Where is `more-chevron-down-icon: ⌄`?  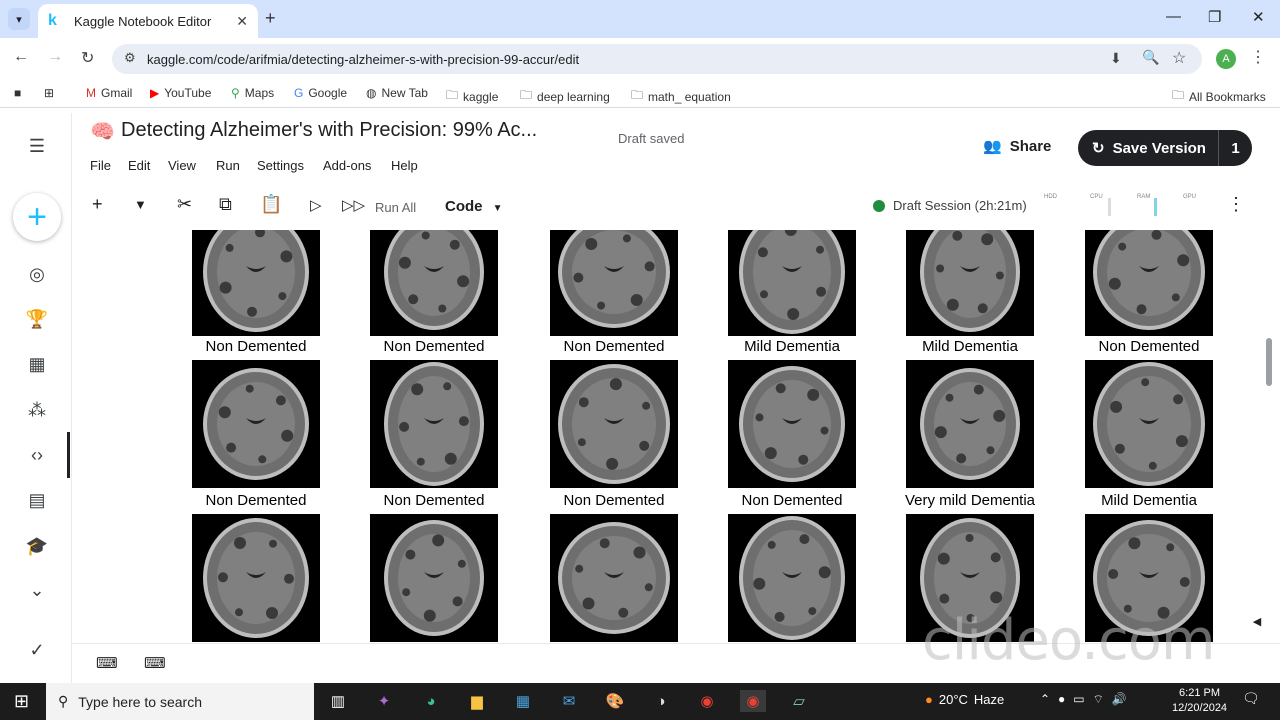 more-chevron-down-icon: ⌄ is located at coordinates (37, 590).